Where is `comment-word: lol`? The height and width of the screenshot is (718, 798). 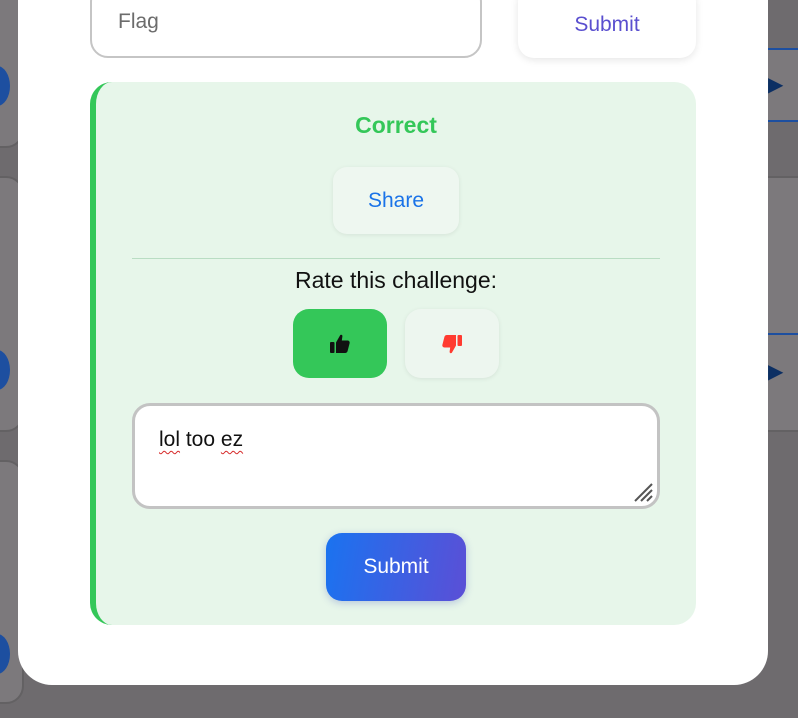 comment-word: lol is located at coordinates (170, 439).